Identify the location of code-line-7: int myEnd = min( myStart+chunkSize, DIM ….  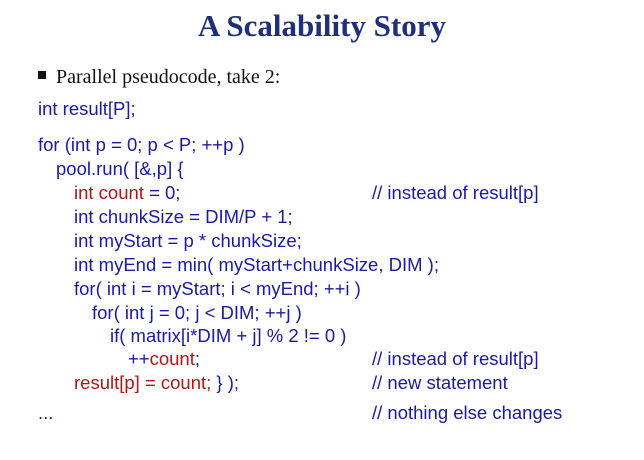
(256, 264).